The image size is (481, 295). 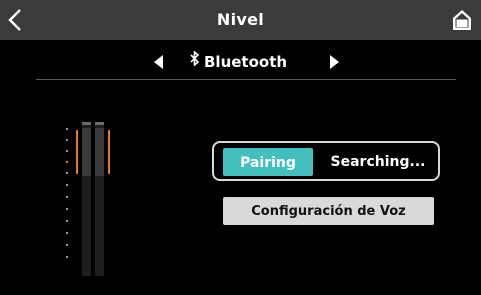 I want to click on source-label: Bluetooth, so click(x=246, y=62).